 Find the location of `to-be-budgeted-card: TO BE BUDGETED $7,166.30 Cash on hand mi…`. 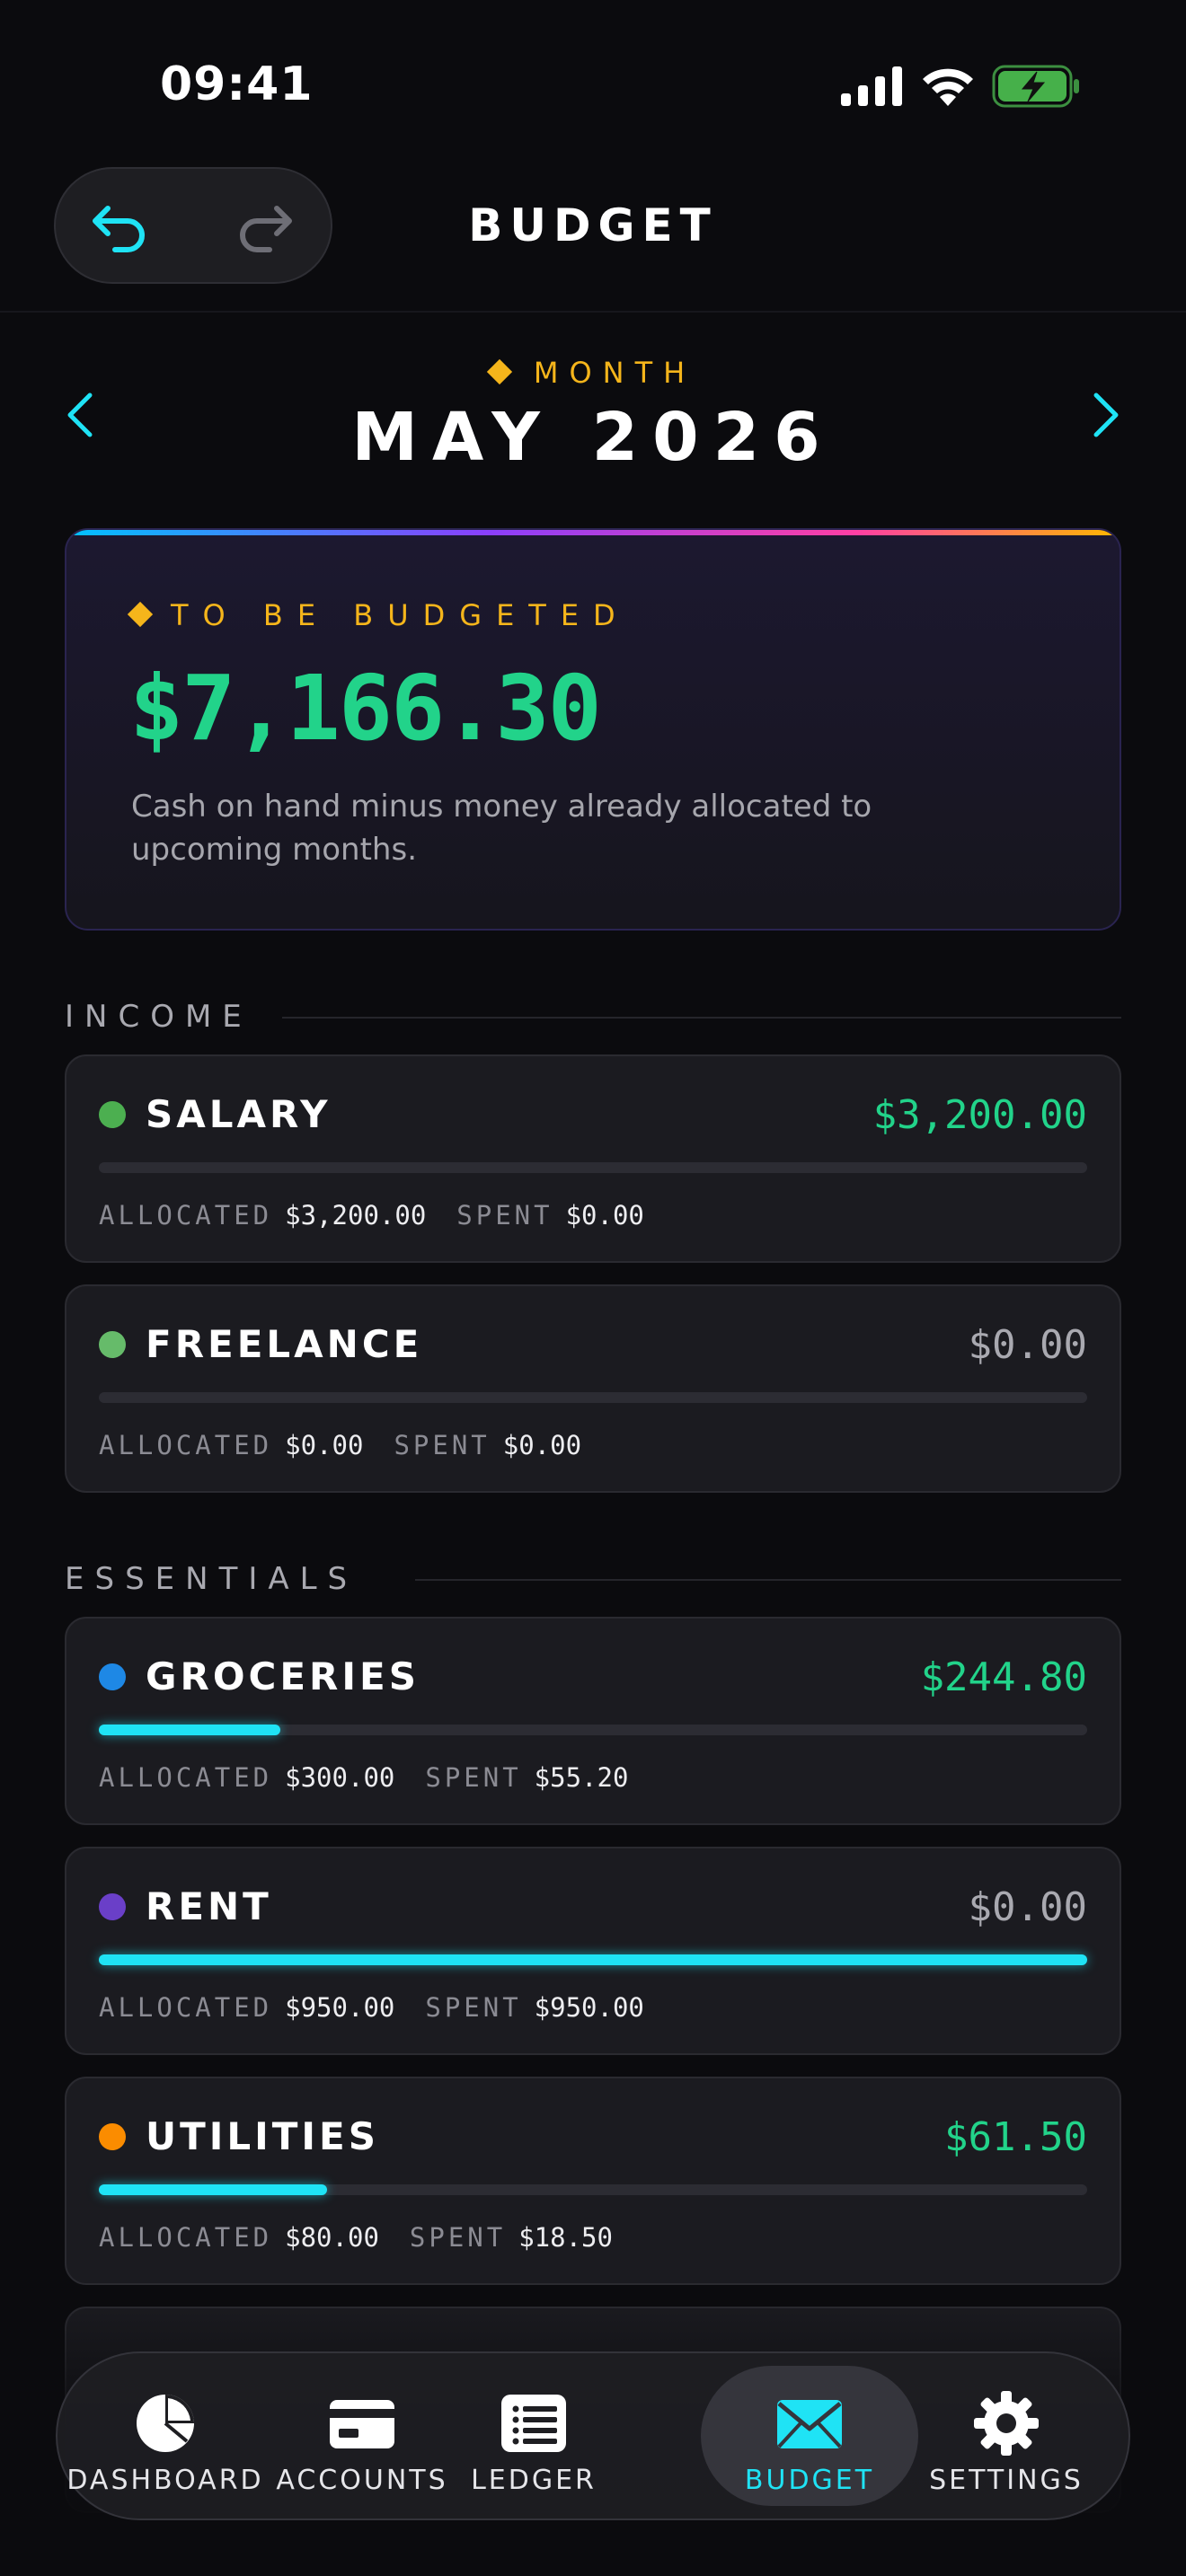

to-be-budgeted-card: TO BE BUDGETED $7,166.30 Cash on hand mi… is located at coordinates (593, 729).